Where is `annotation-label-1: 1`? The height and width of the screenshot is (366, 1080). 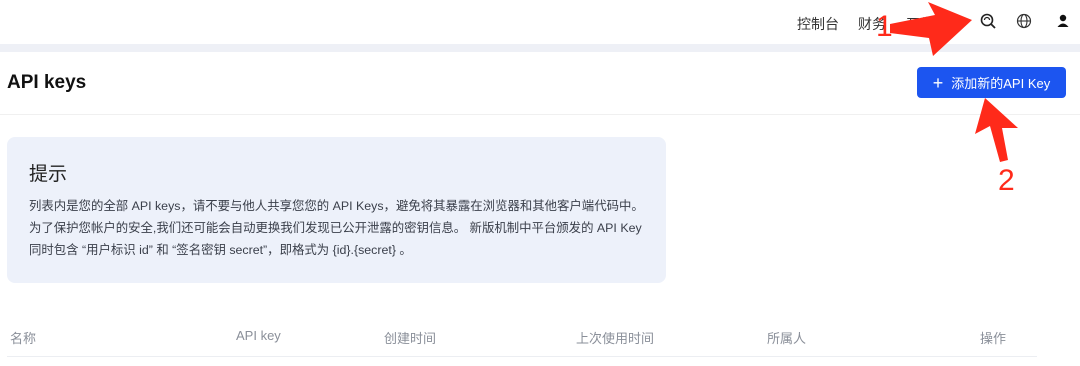 annotation-label-1: 1 is located at coordinates (884, 26).